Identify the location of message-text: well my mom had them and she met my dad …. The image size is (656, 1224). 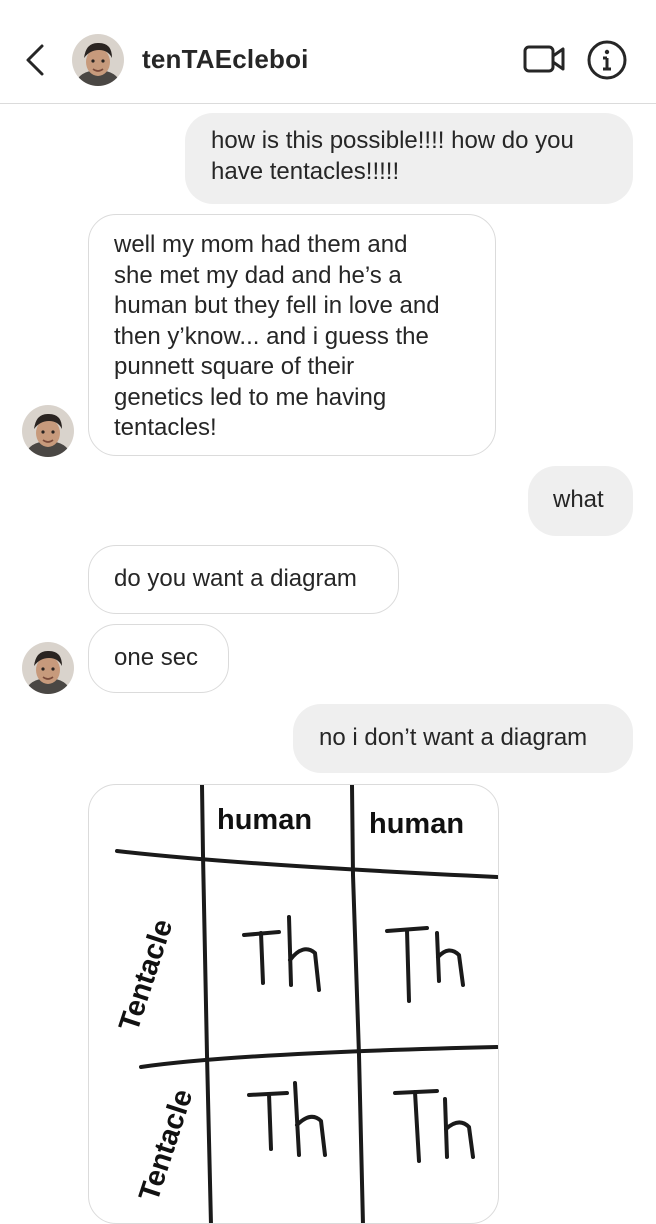
(277, 336).